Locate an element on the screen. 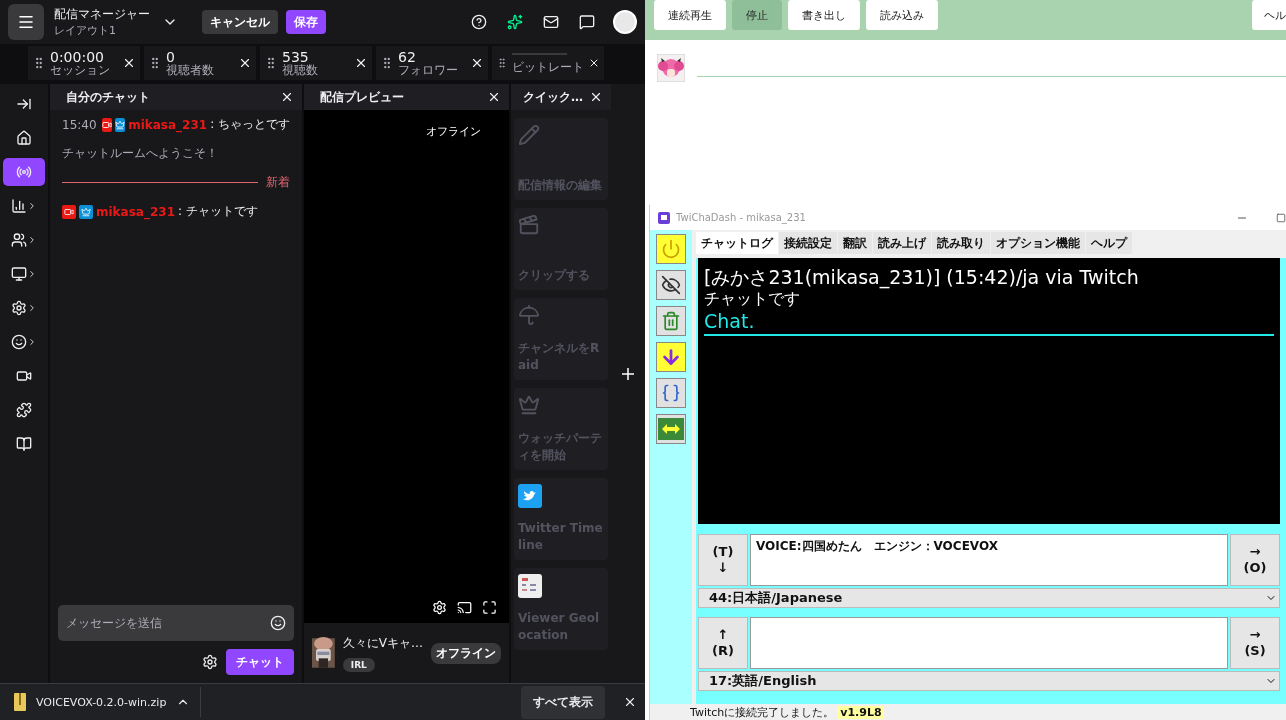  status-text: Twitchに接続完了しました。 is located at coordinates (762, 712).